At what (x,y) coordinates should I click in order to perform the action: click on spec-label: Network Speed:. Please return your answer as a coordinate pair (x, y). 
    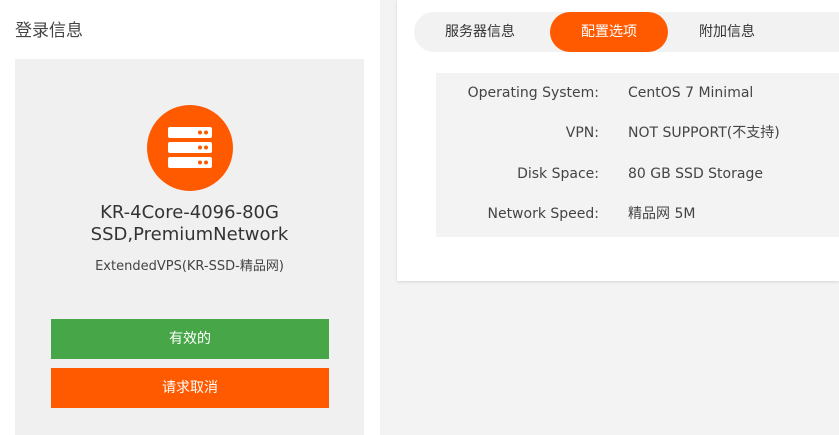
    Looking at the image, I should click on (543, 214).